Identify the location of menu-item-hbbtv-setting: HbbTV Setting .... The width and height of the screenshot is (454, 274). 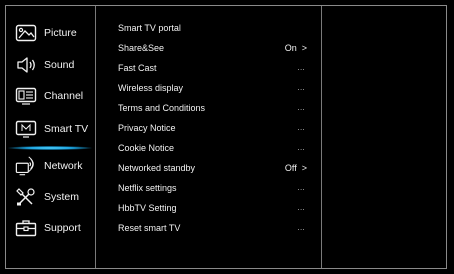
(208, 208).